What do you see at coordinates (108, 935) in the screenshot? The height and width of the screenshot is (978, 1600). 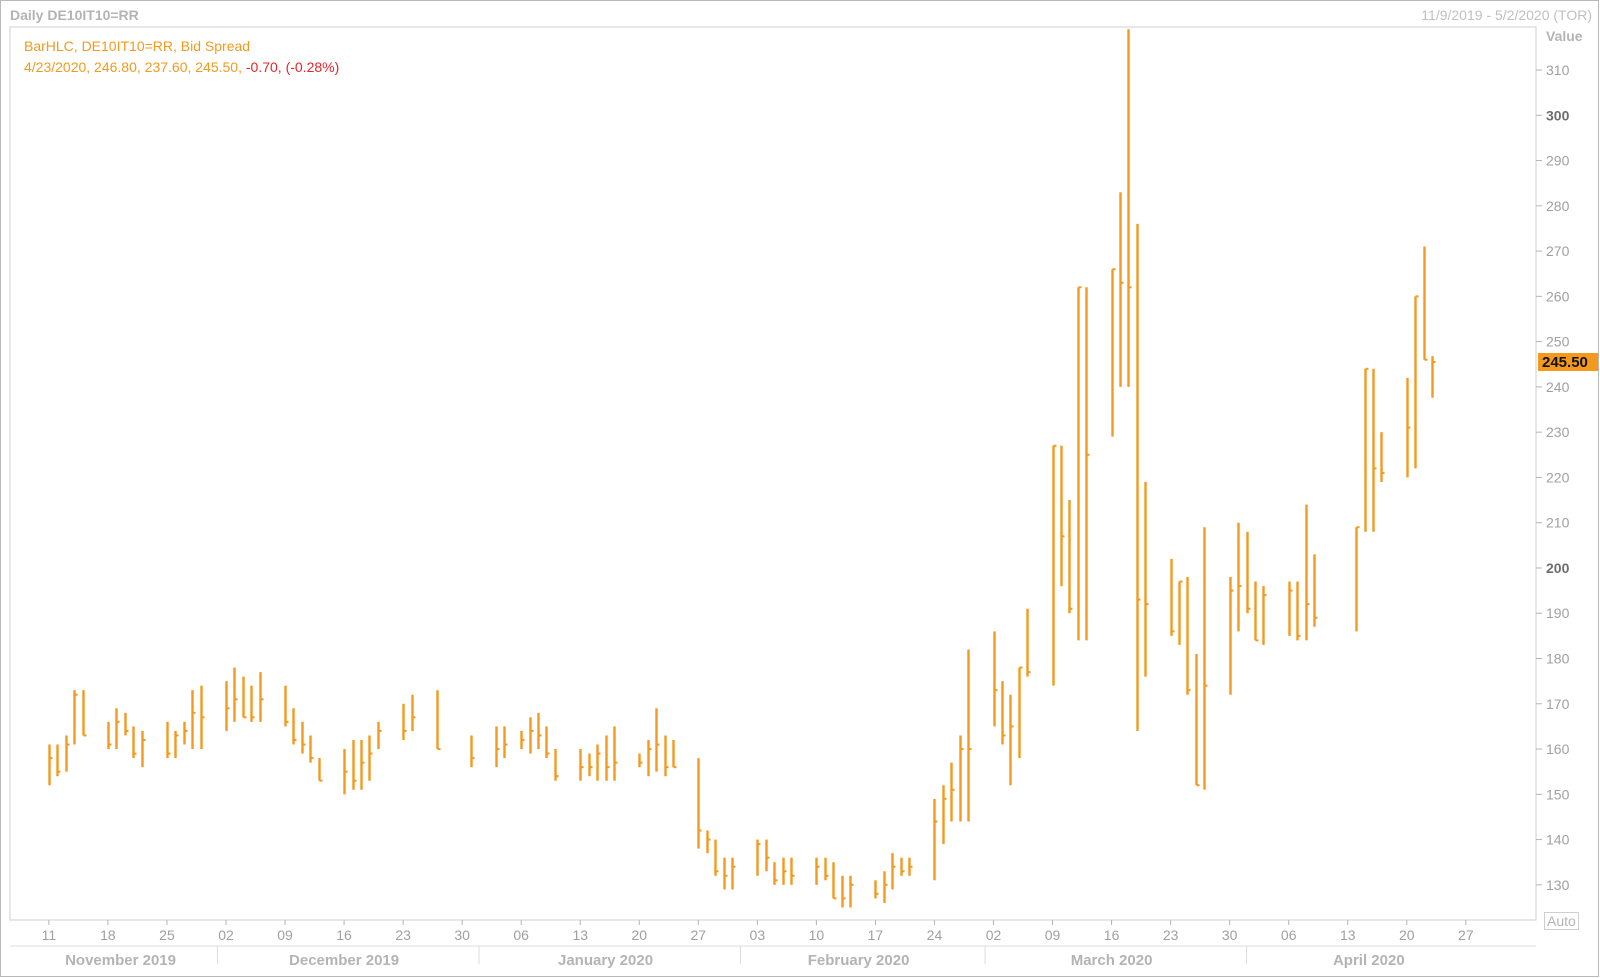 I see `x-tick-label: 18` at bounding box center [108, 935].